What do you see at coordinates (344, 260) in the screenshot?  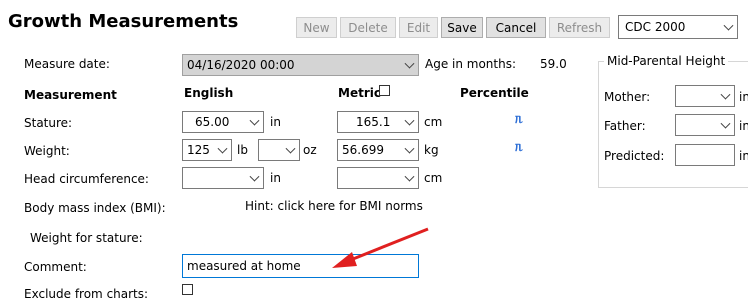 I see `annotation-arrow-head` at bounding box center [344, 260].